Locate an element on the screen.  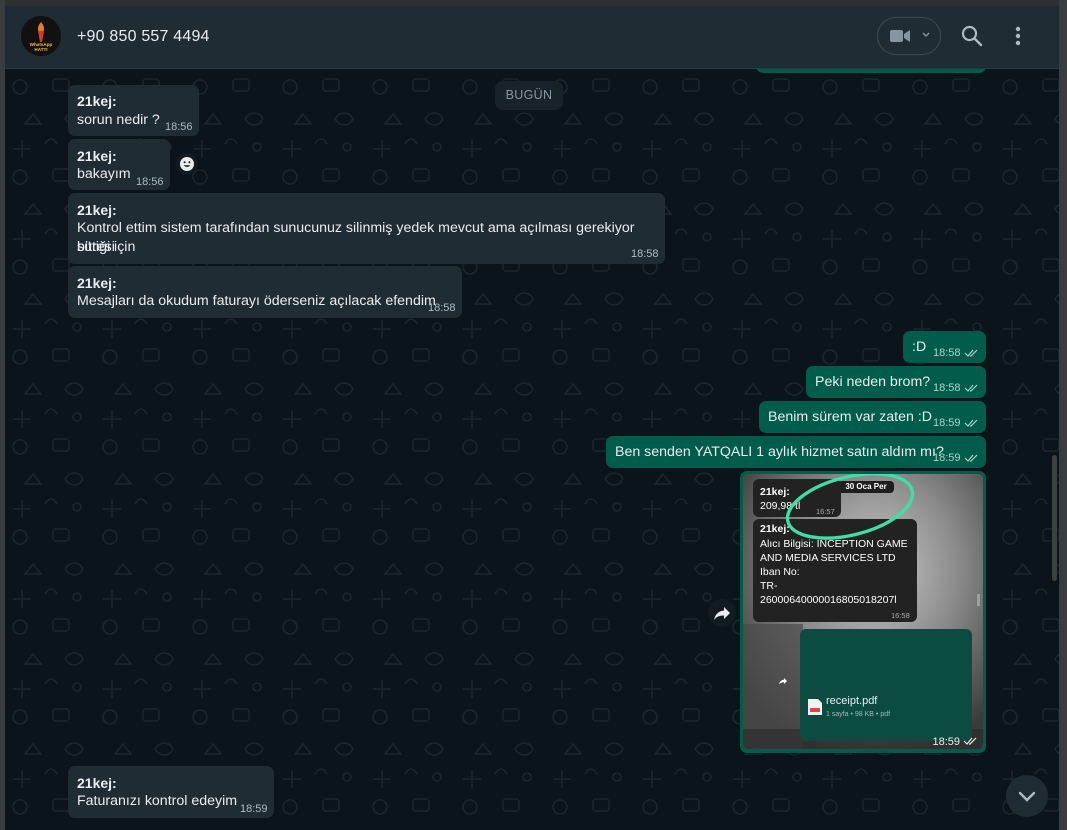
chat-header: WhatsApp HATTI +90 850 557 4494 is located at coordinates (532, 37).